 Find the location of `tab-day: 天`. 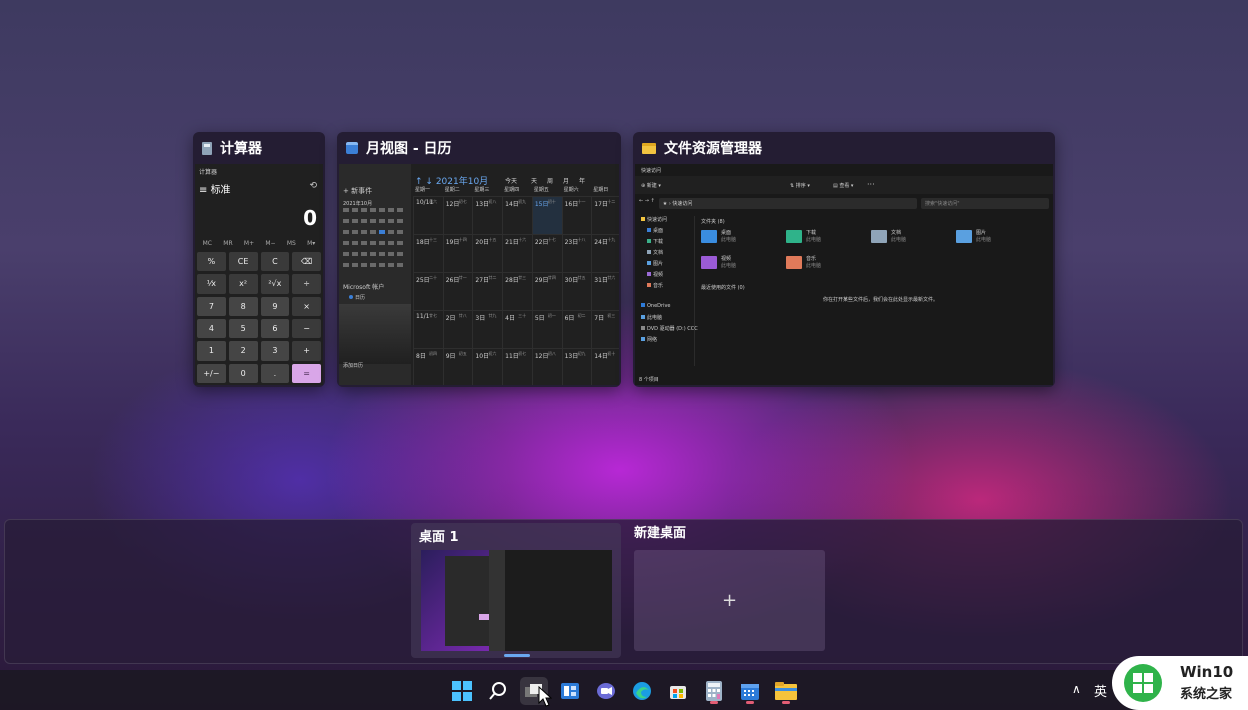

tab-day: 天 is located at coordinates (534, 180).